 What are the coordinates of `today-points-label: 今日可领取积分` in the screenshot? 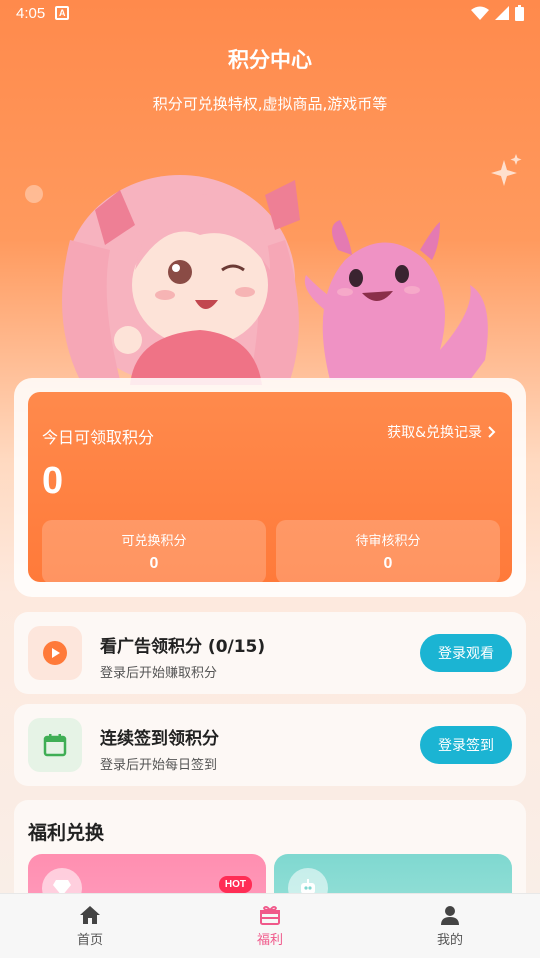 It's located at (98, 437).